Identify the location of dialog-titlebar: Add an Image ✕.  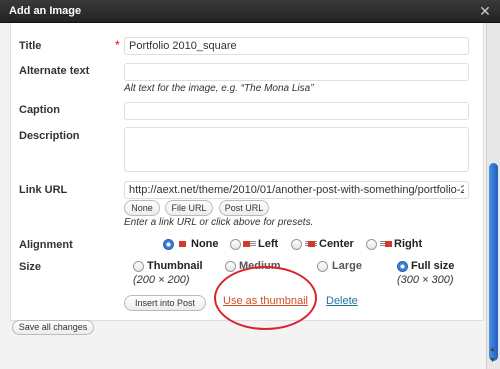
(250, 11).